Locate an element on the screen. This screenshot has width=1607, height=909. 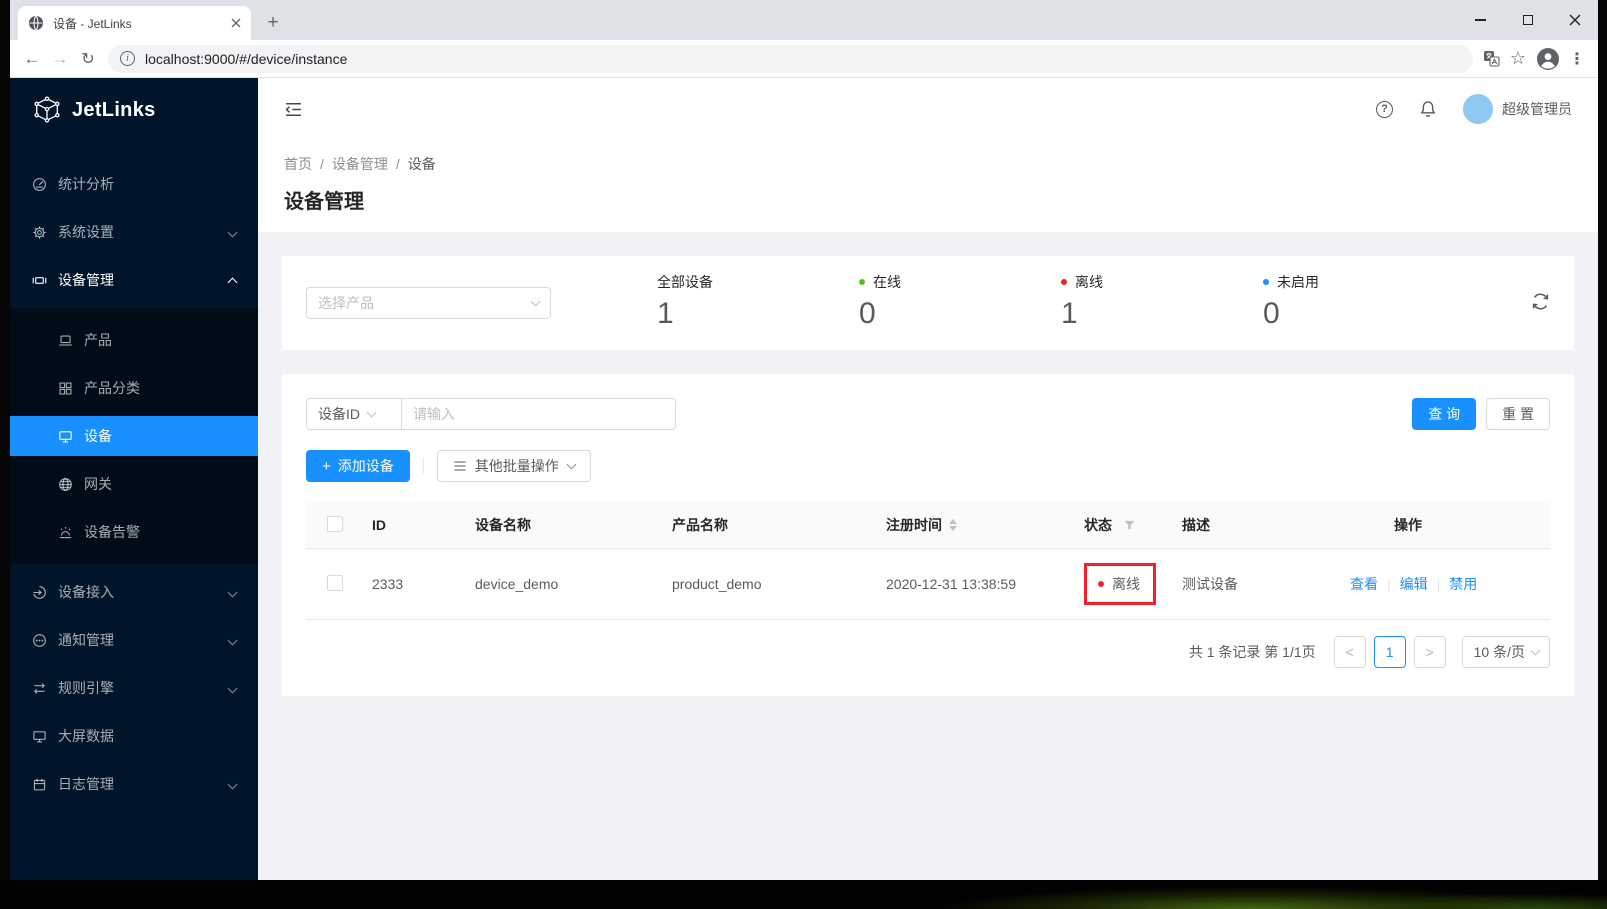
menu-fold-icon is located at coordinates (293, 109).